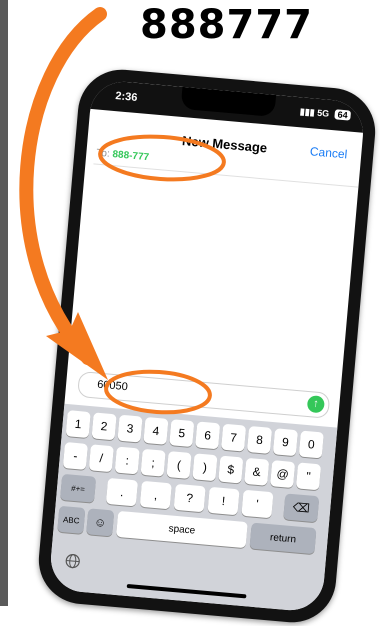  I want to click on key: 9, so click(285, 442).